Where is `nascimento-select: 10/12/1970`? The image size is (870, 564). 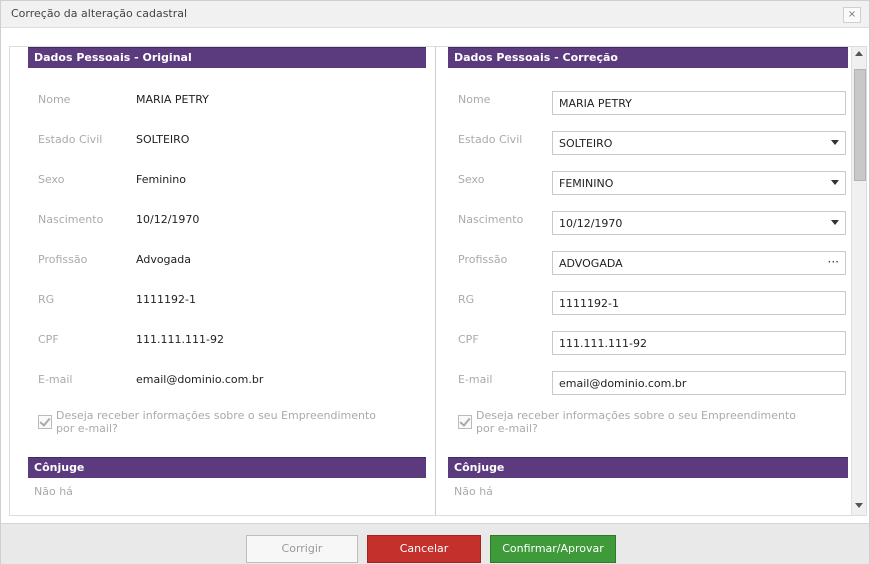 nascimento-select: 10/12/1970 is located at coordinates (699, 223).